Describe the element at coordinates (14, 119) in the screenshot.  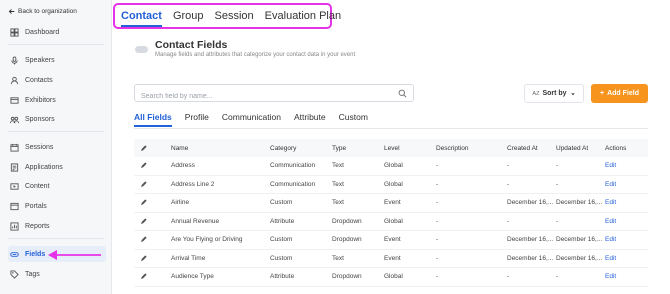
I see `sponsors-icon` at that location.